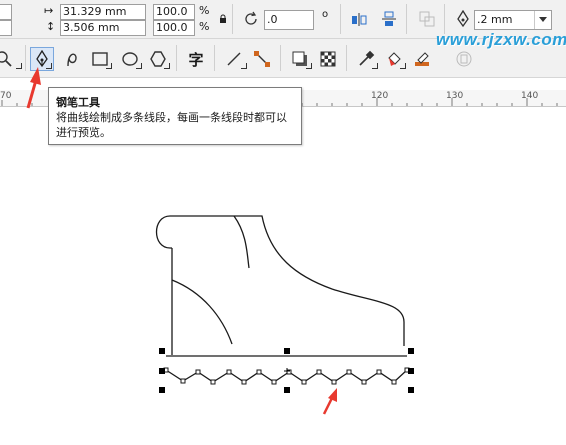 This screenshot has width=566, height=445. I want to click on tooltip-title: 钢笔工具, so click(78, 102).